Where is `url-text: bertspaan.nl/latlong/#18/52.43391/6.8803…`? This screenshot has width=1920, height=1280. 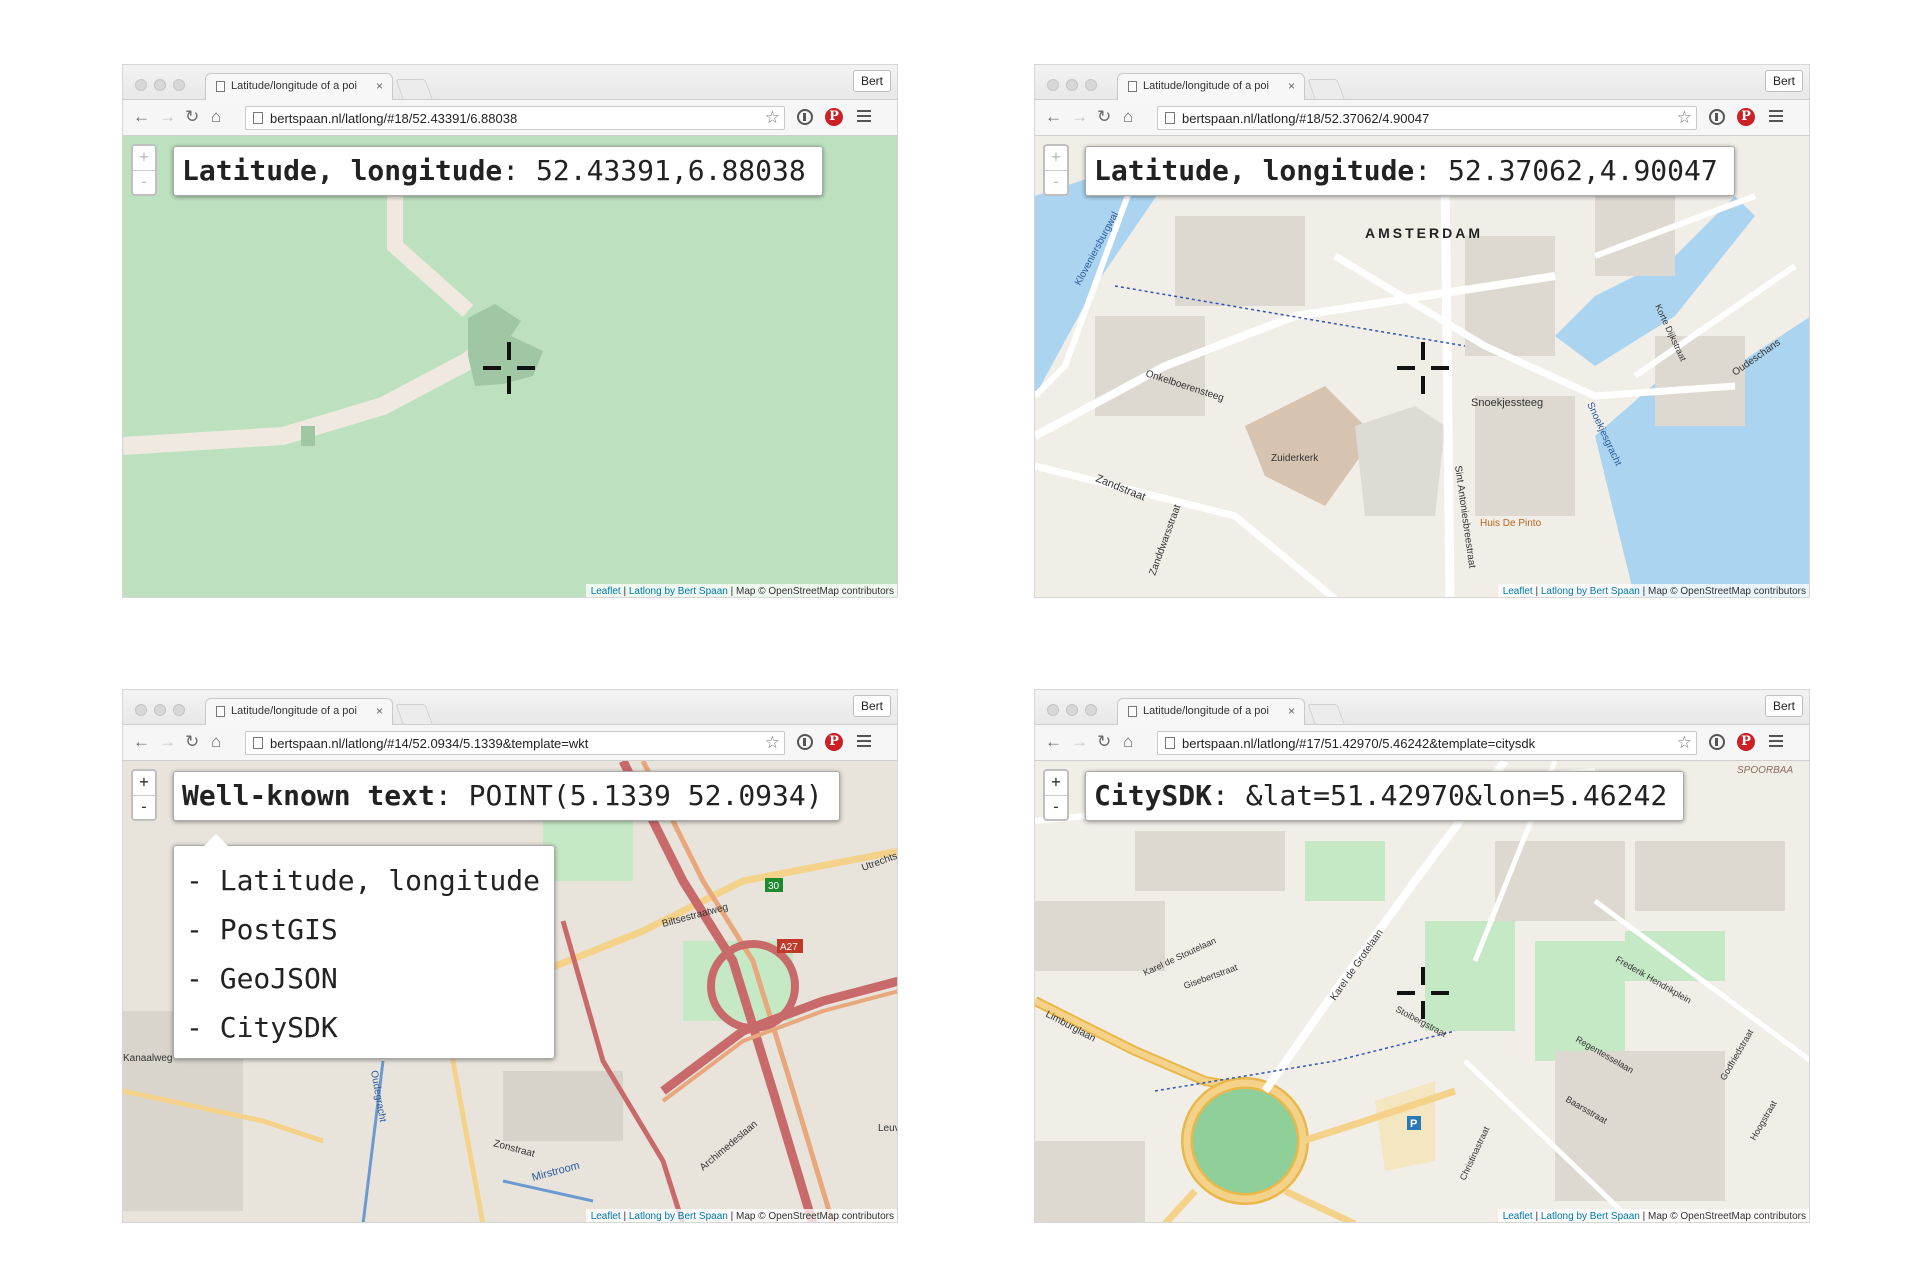
url-text: bertspaan.nl/latlong/#18/52.43391/6.8803… is located at coordinates (393, 118).